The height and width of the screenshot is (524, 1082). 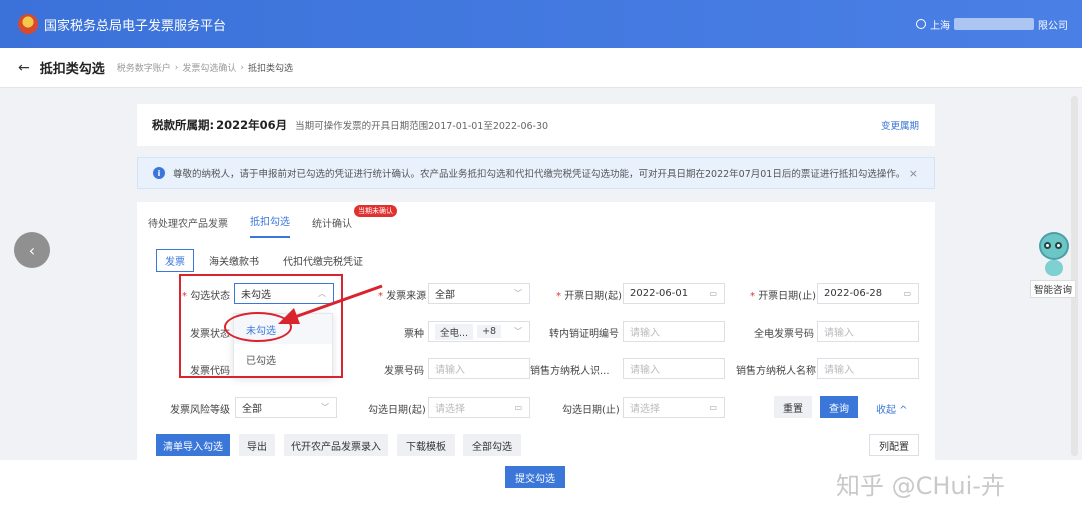 I want to click on check-date-end-input: 请选择 ▭, so click(x=674, y=407).